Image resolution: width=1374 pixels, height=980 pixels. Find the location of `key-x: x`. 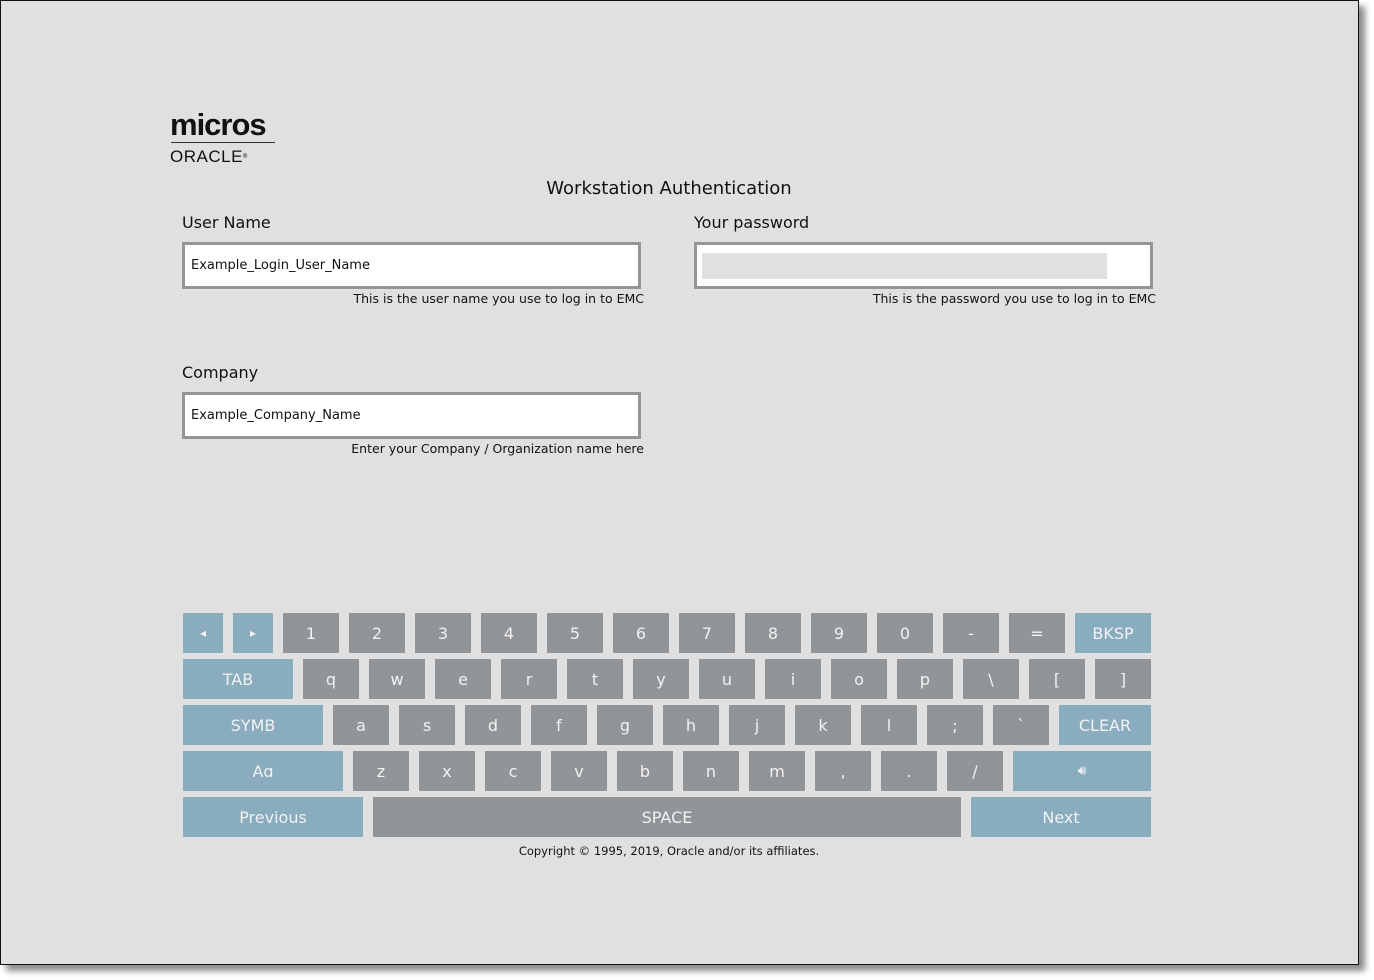

key-x: x is located at coordinates (447, 771).